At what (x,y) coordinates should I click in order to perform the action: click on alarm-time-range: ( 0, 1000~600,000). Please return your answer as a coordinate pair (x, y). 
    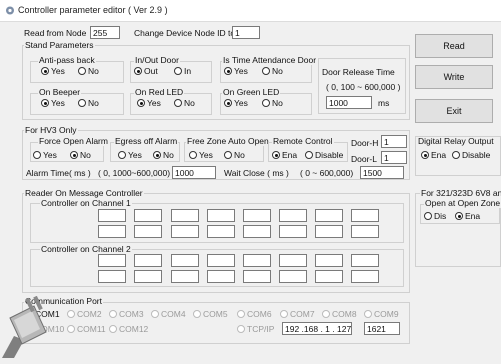
    Looking at the image, I should click on (134, 173).